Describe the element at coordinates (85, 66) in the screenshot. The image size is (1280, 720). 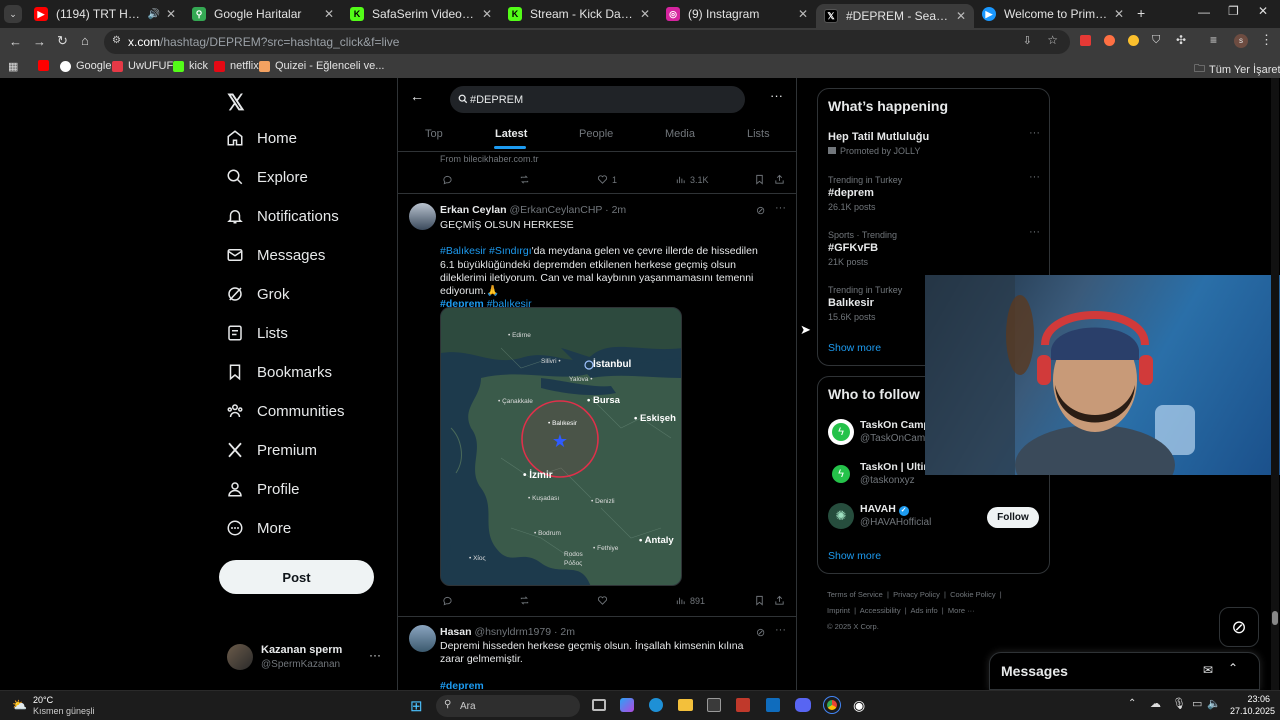
I see `bookmark-google: Google` at that location.